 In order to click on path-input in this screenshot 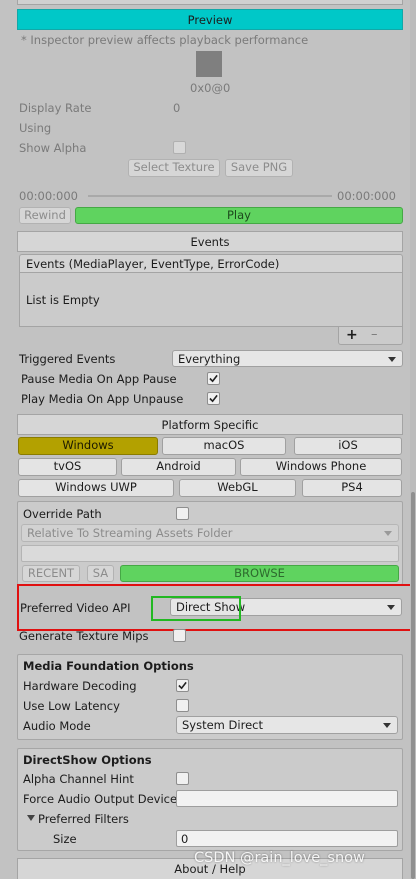, I will do `click(210, 553)`.